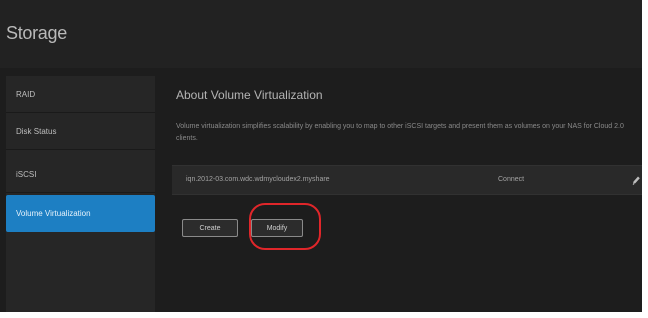 This screenshot has height=318, width=648. Describe the element at coordinates (277, 228) in the screenshot. I see `modify-button: Modify` at that location.